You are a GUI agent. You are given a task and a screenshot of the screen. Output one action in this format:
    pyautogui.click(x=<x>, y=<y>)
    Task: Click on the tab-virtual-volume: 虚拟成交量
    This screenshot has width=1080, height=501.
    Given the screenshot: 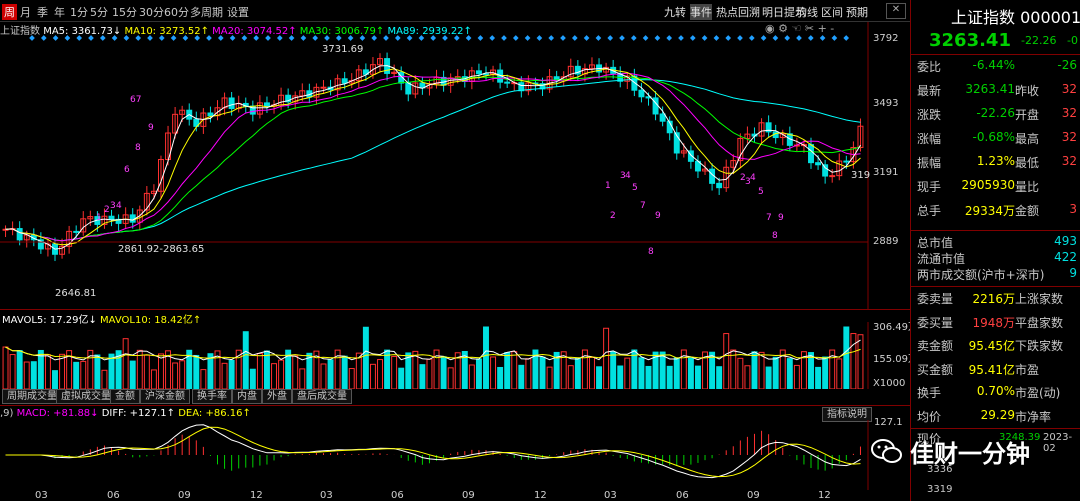 What is the action you would take?
    pyautogui.click(x=86, y=396)
    